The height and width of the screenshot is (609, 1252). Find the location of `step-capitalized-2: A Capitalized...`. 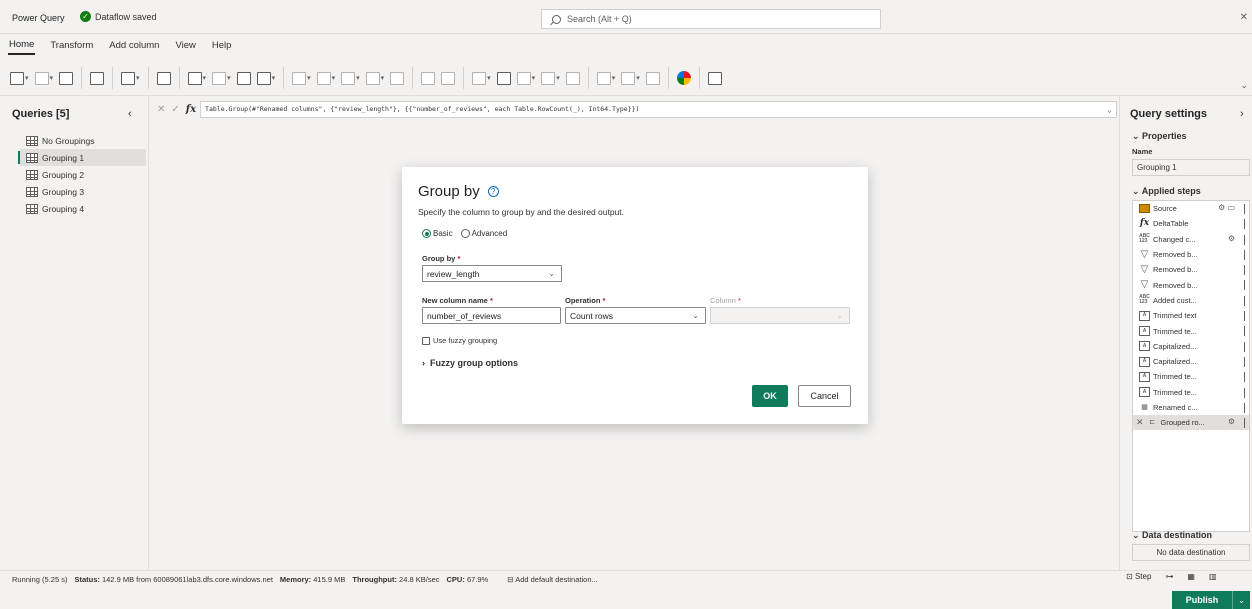

step-capitalized-2: A Capitalized... is located at coordinates (1191, 361).